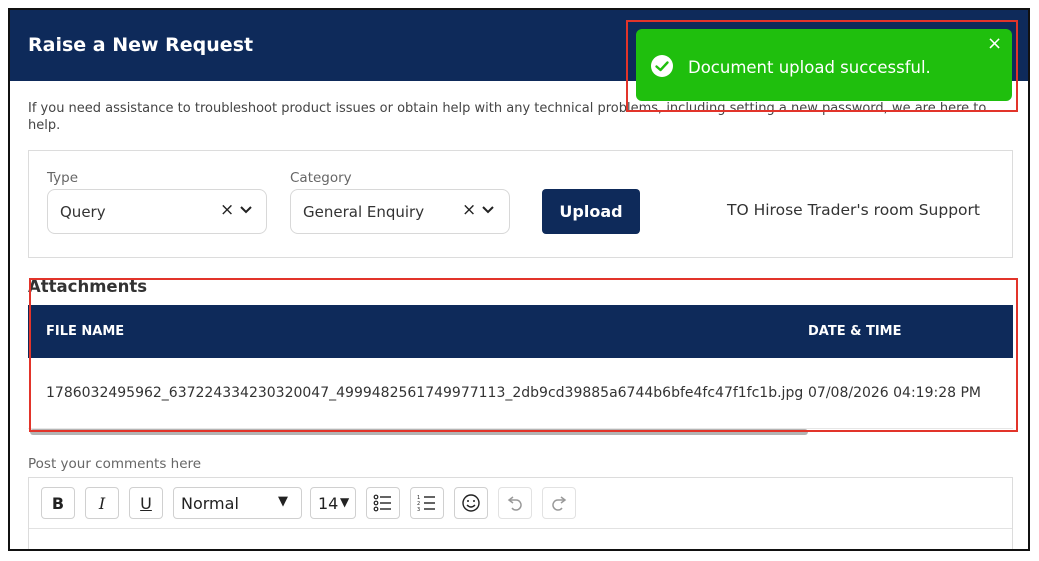 The height and width of the screenshot is (561, 1039). I want to click on toast-highlight, so click(822, 66).